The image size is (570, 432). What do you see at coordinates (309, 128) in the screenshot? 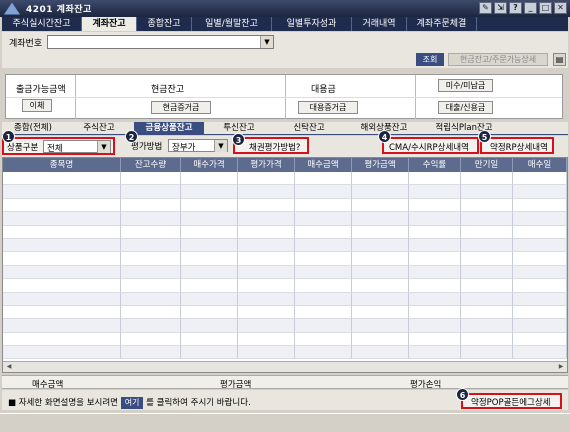
I see `subtab-trust: 신탁잔고` at bounding box center [309, 128].